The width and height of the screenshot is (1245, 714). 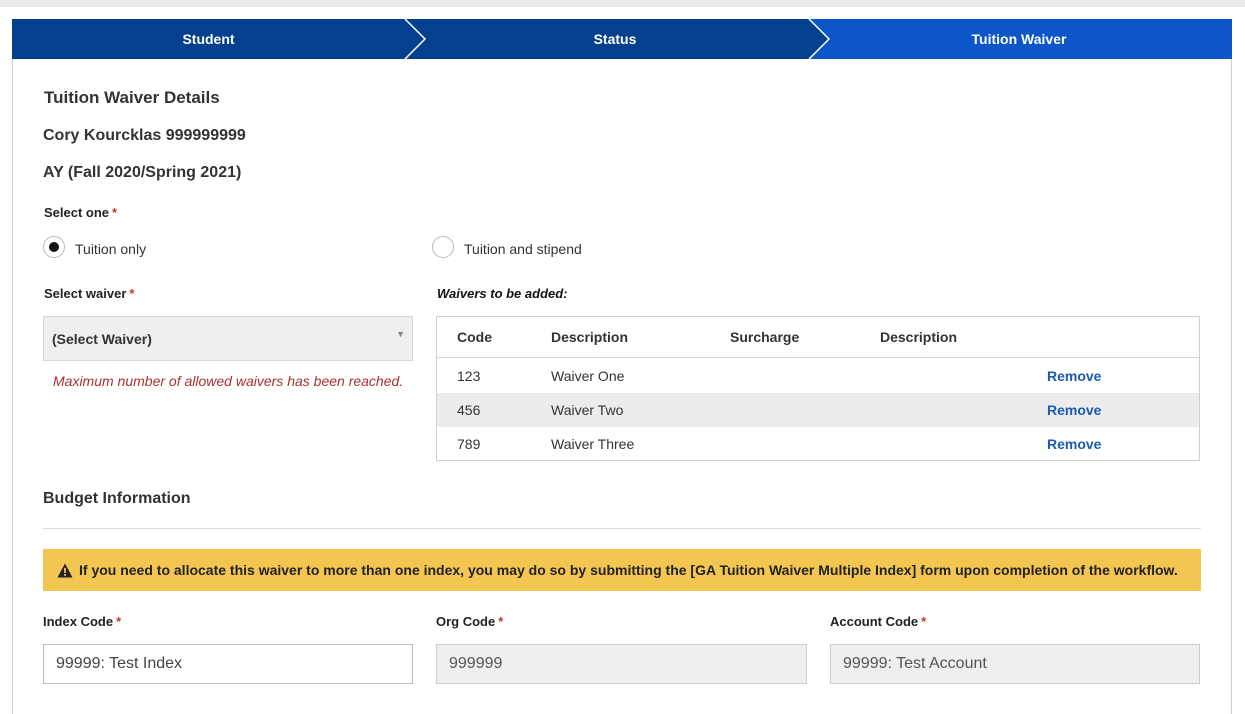 I want to click on select-waiver-dropdown: (Select Waiver) ▼, so click(x=228, y=338).